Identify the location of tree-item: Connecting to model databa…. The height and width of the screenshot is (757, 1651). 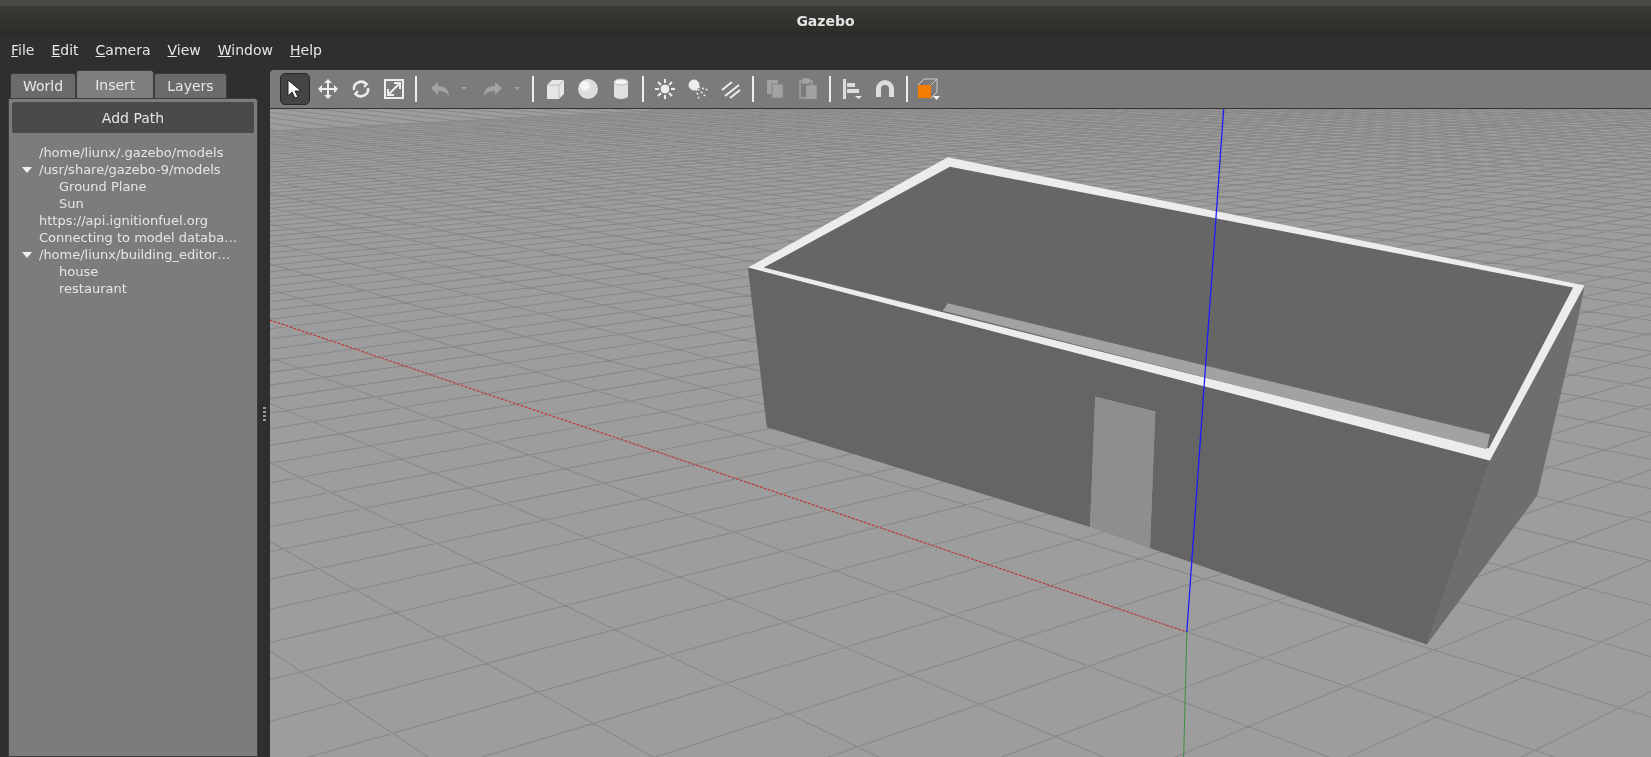
(138, 237).